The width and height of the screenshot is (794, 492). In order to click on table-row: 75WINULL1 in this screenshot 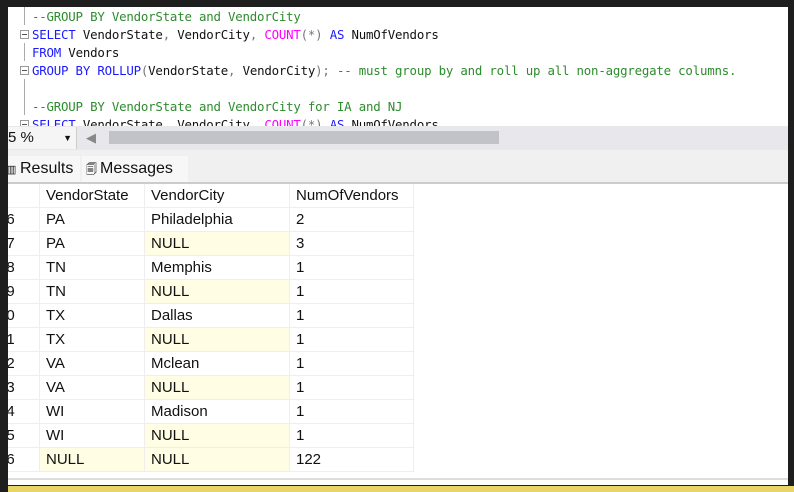, I will do `click(211, 436)`.